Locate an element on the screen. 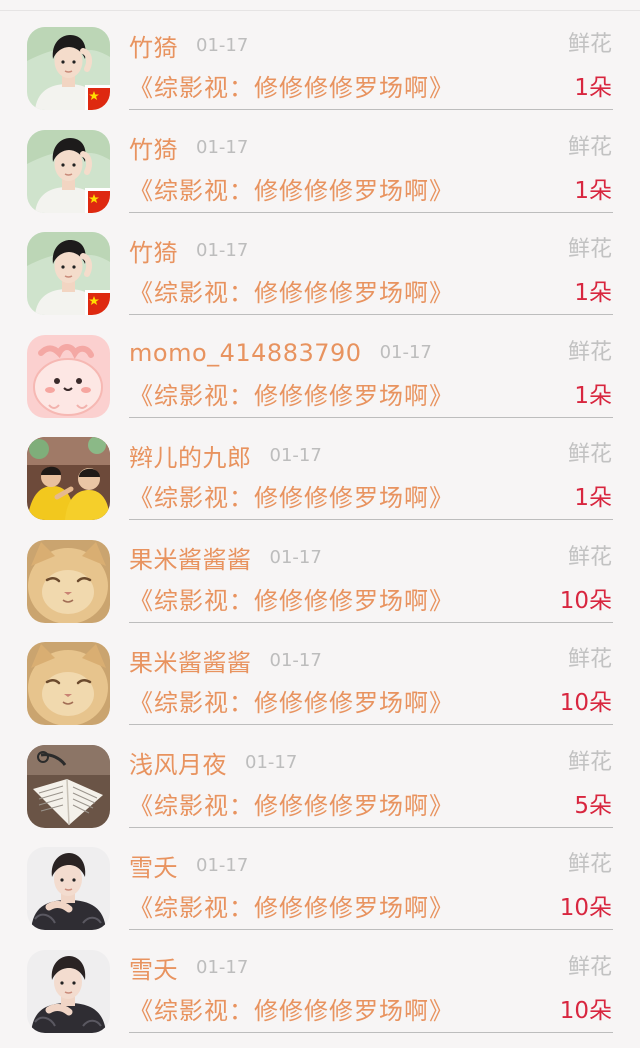 This screenshot has height=1048, width=640. gift-amount: 5朵 is located at coordinates (593, 806).